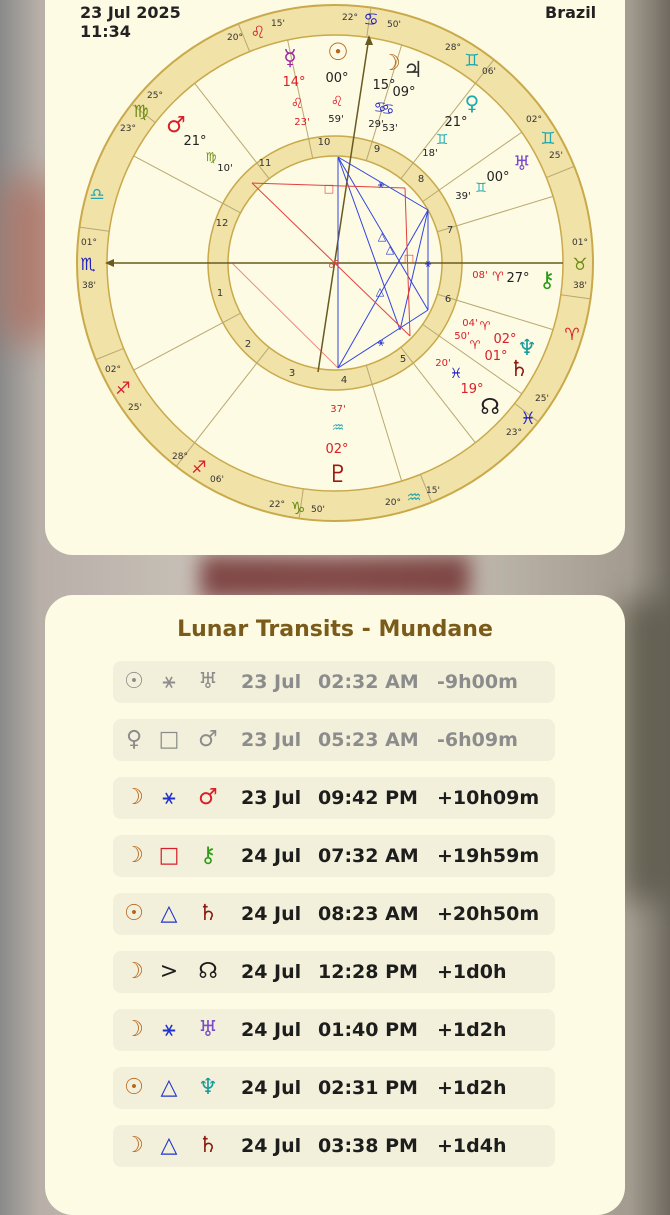  Describe the element at coordinates (368, 914) in the screenshot. I see `transit-time: 08:23 AM` at that location.